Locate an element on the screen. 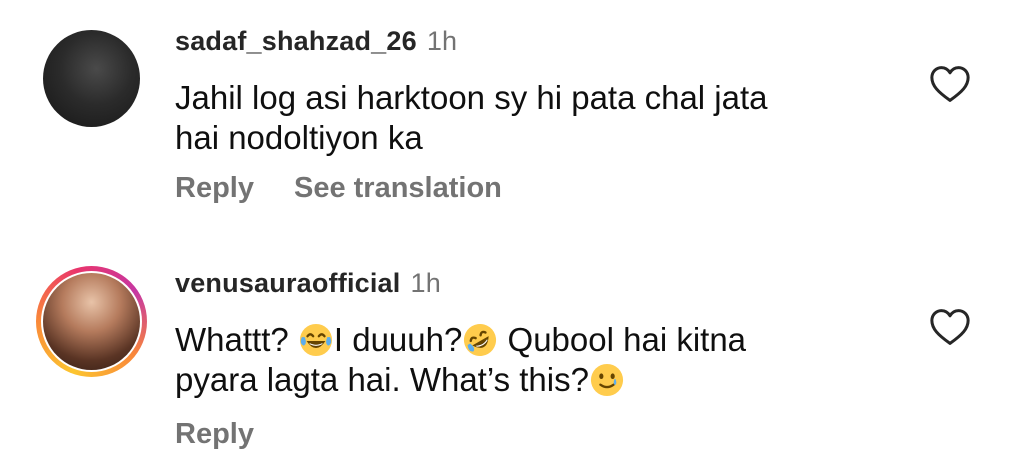 The height and width of the screenshot is (459, 1024). comment-text-line: pyara lagta hai. What’s this? is located at coordinates (535, 380).